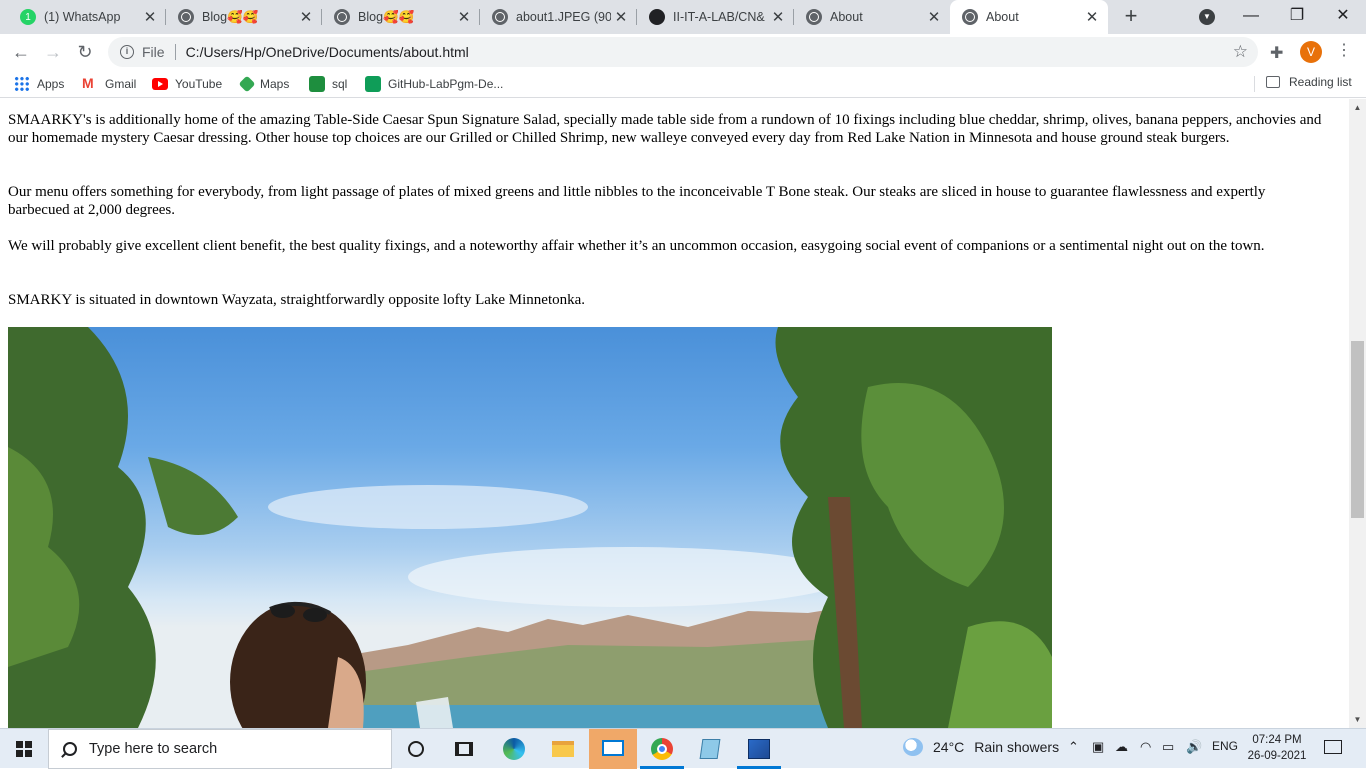 This screenshot has width=1366, height=769. What do you see at coordinates (1357, 719) in the screenshot?
I see `scroll-down-arrow-icon: ▼` at bounding box center [1357, 719].